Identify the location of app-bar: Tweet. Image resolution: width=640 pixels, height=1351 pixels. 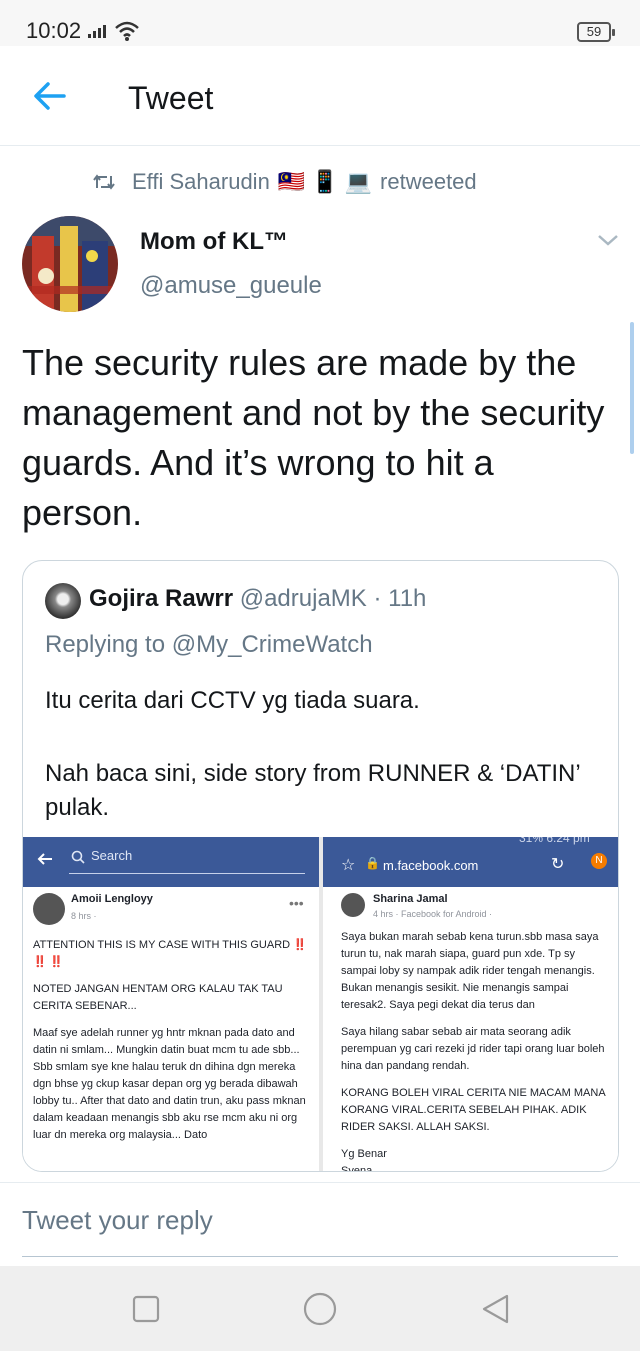
(320, 96).